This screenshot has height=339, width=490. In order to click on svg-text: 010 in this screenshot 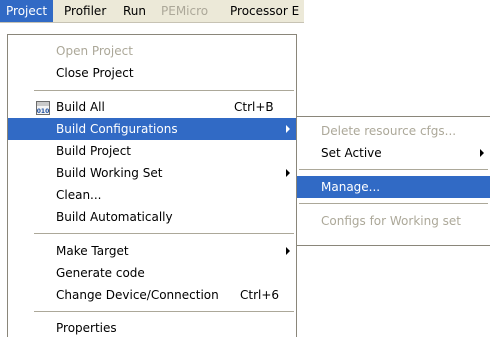, I will do `click(43, 111)`.